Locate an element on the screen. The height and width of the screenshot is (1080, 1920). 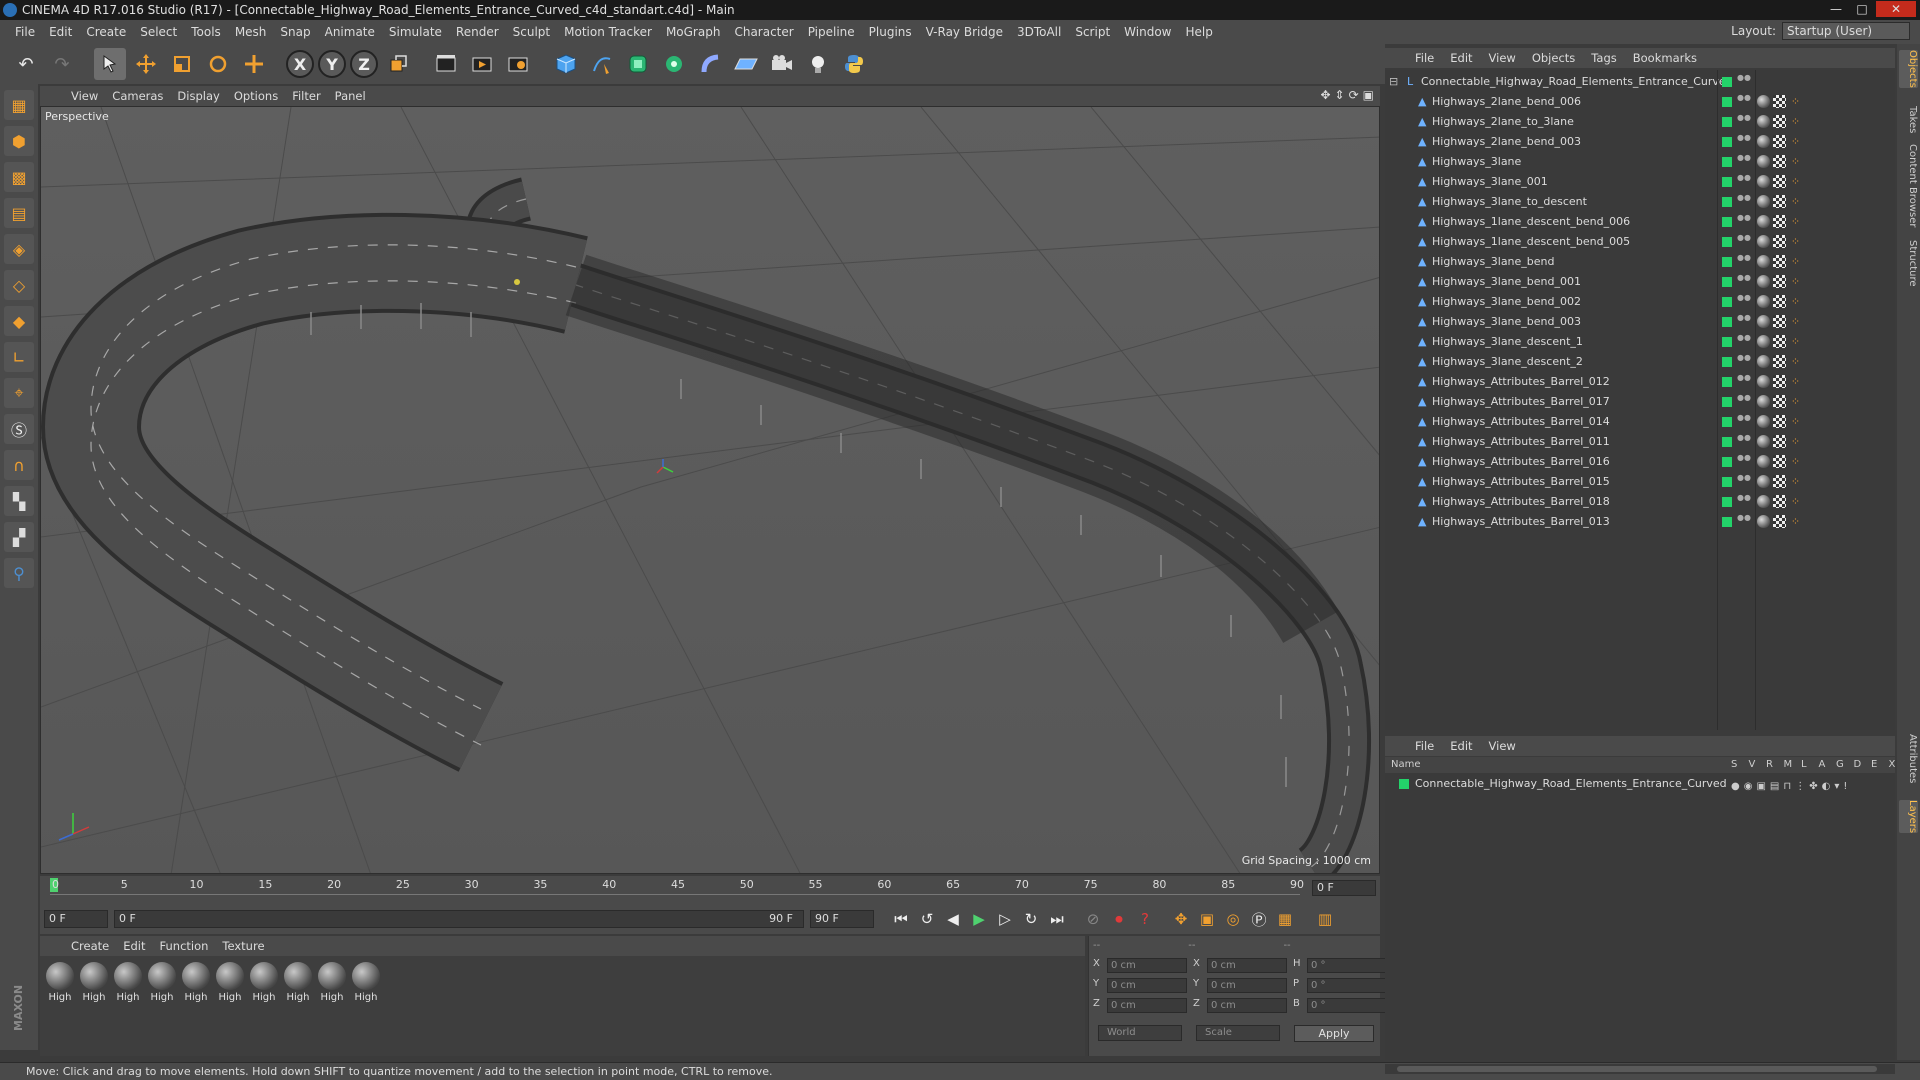
pan-icon: ✥ is located at coordinates (1325, 95).